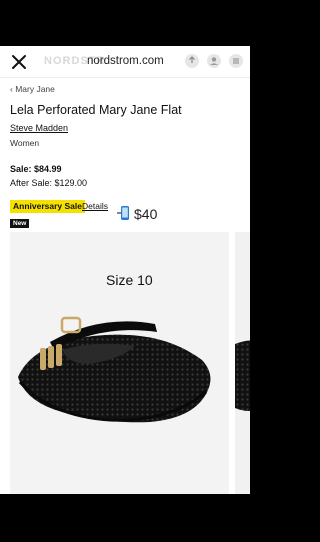  I want to click on brand-link: Steve Madden, so click(39, 128).